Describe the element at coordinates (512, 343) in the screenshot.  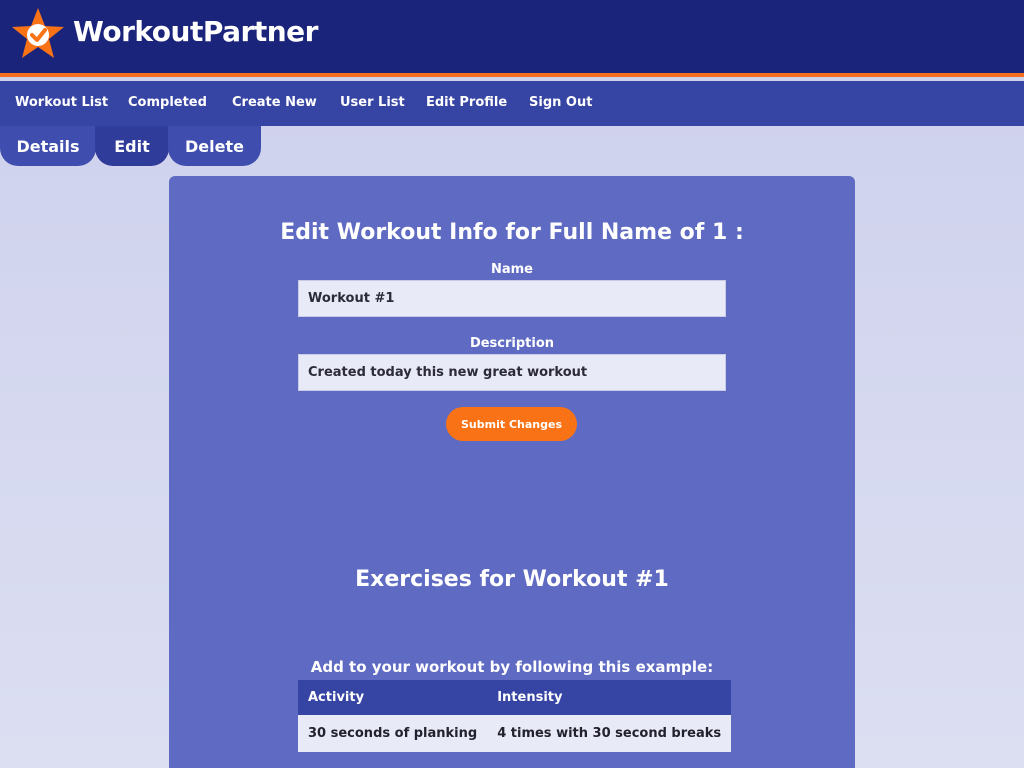
I see `description-label: Description` at that location.